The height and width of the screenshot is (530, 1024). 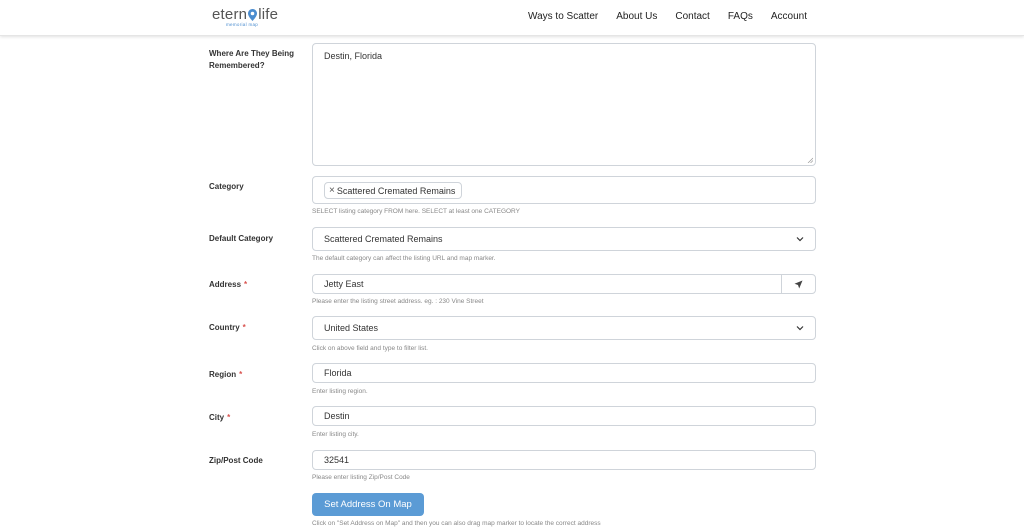 I want to click on address-label: Address *, so click(x=256, y=285).